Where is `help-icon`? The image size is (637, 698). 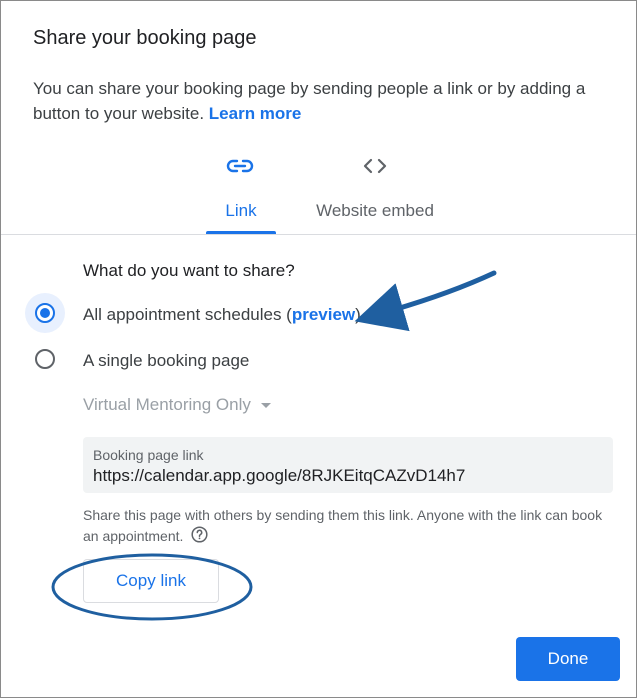 help-icon is located at coordinates (199, 537).